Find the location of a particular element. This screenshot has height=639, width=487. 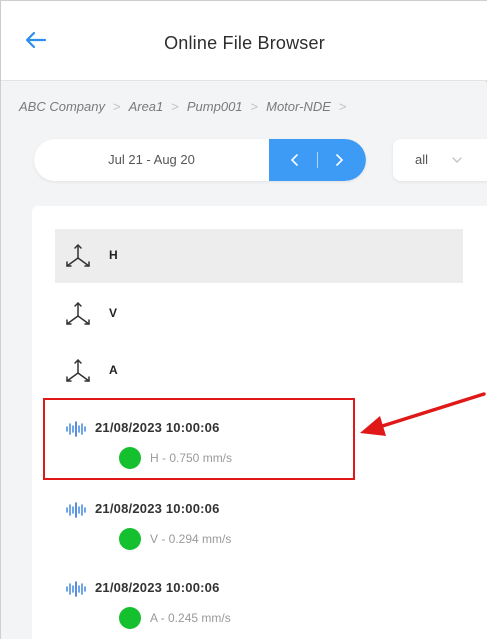

axis-row-h: H is located at coordinates (259, 256).